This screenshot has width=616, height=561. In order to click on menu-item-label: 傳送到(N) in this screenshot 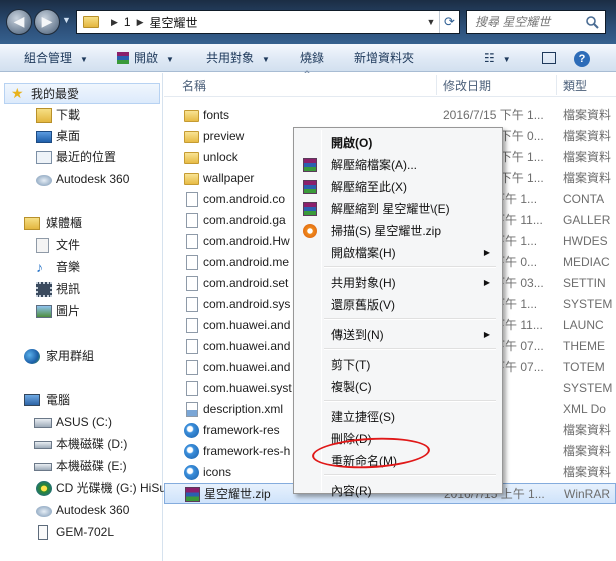, I will do `click(357, 335)`.